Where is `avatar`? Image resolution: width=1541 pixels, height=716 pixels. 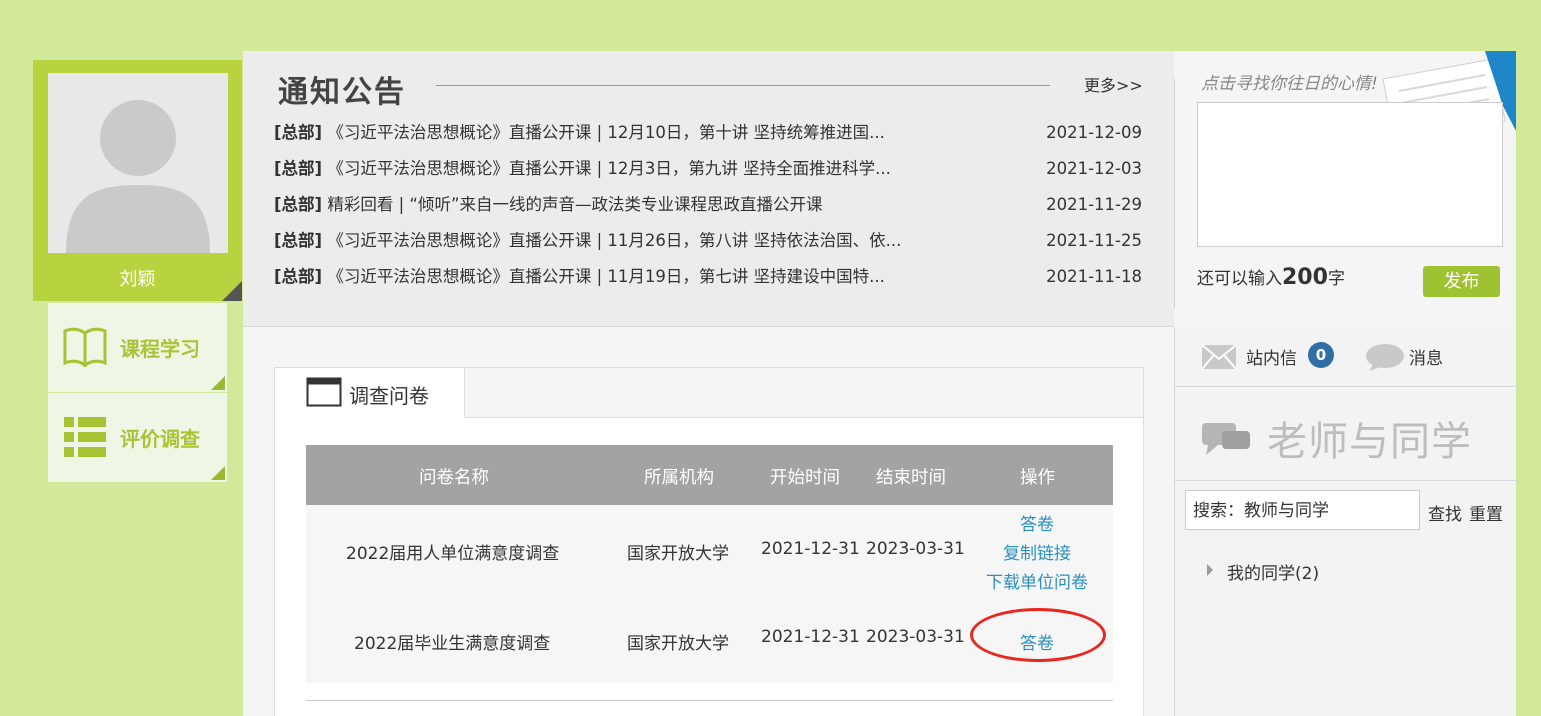
avatar is located at coordinates (138, 163).